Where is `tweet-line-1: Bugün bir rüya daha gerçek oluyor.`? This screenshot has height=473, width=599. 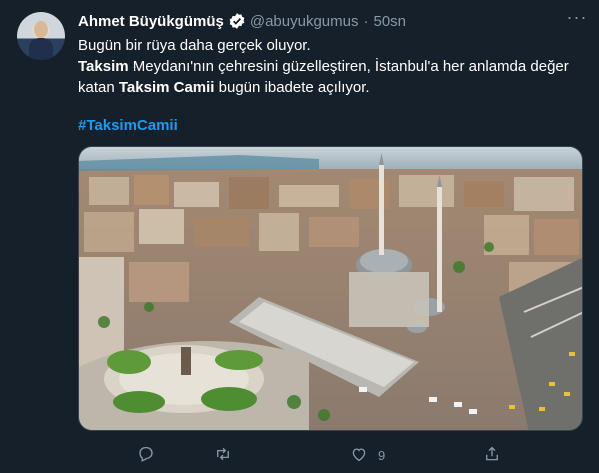 tweet-line-1: Bugün bir rüya daha gerçek oluyor. is located at coordinates (194, 45).